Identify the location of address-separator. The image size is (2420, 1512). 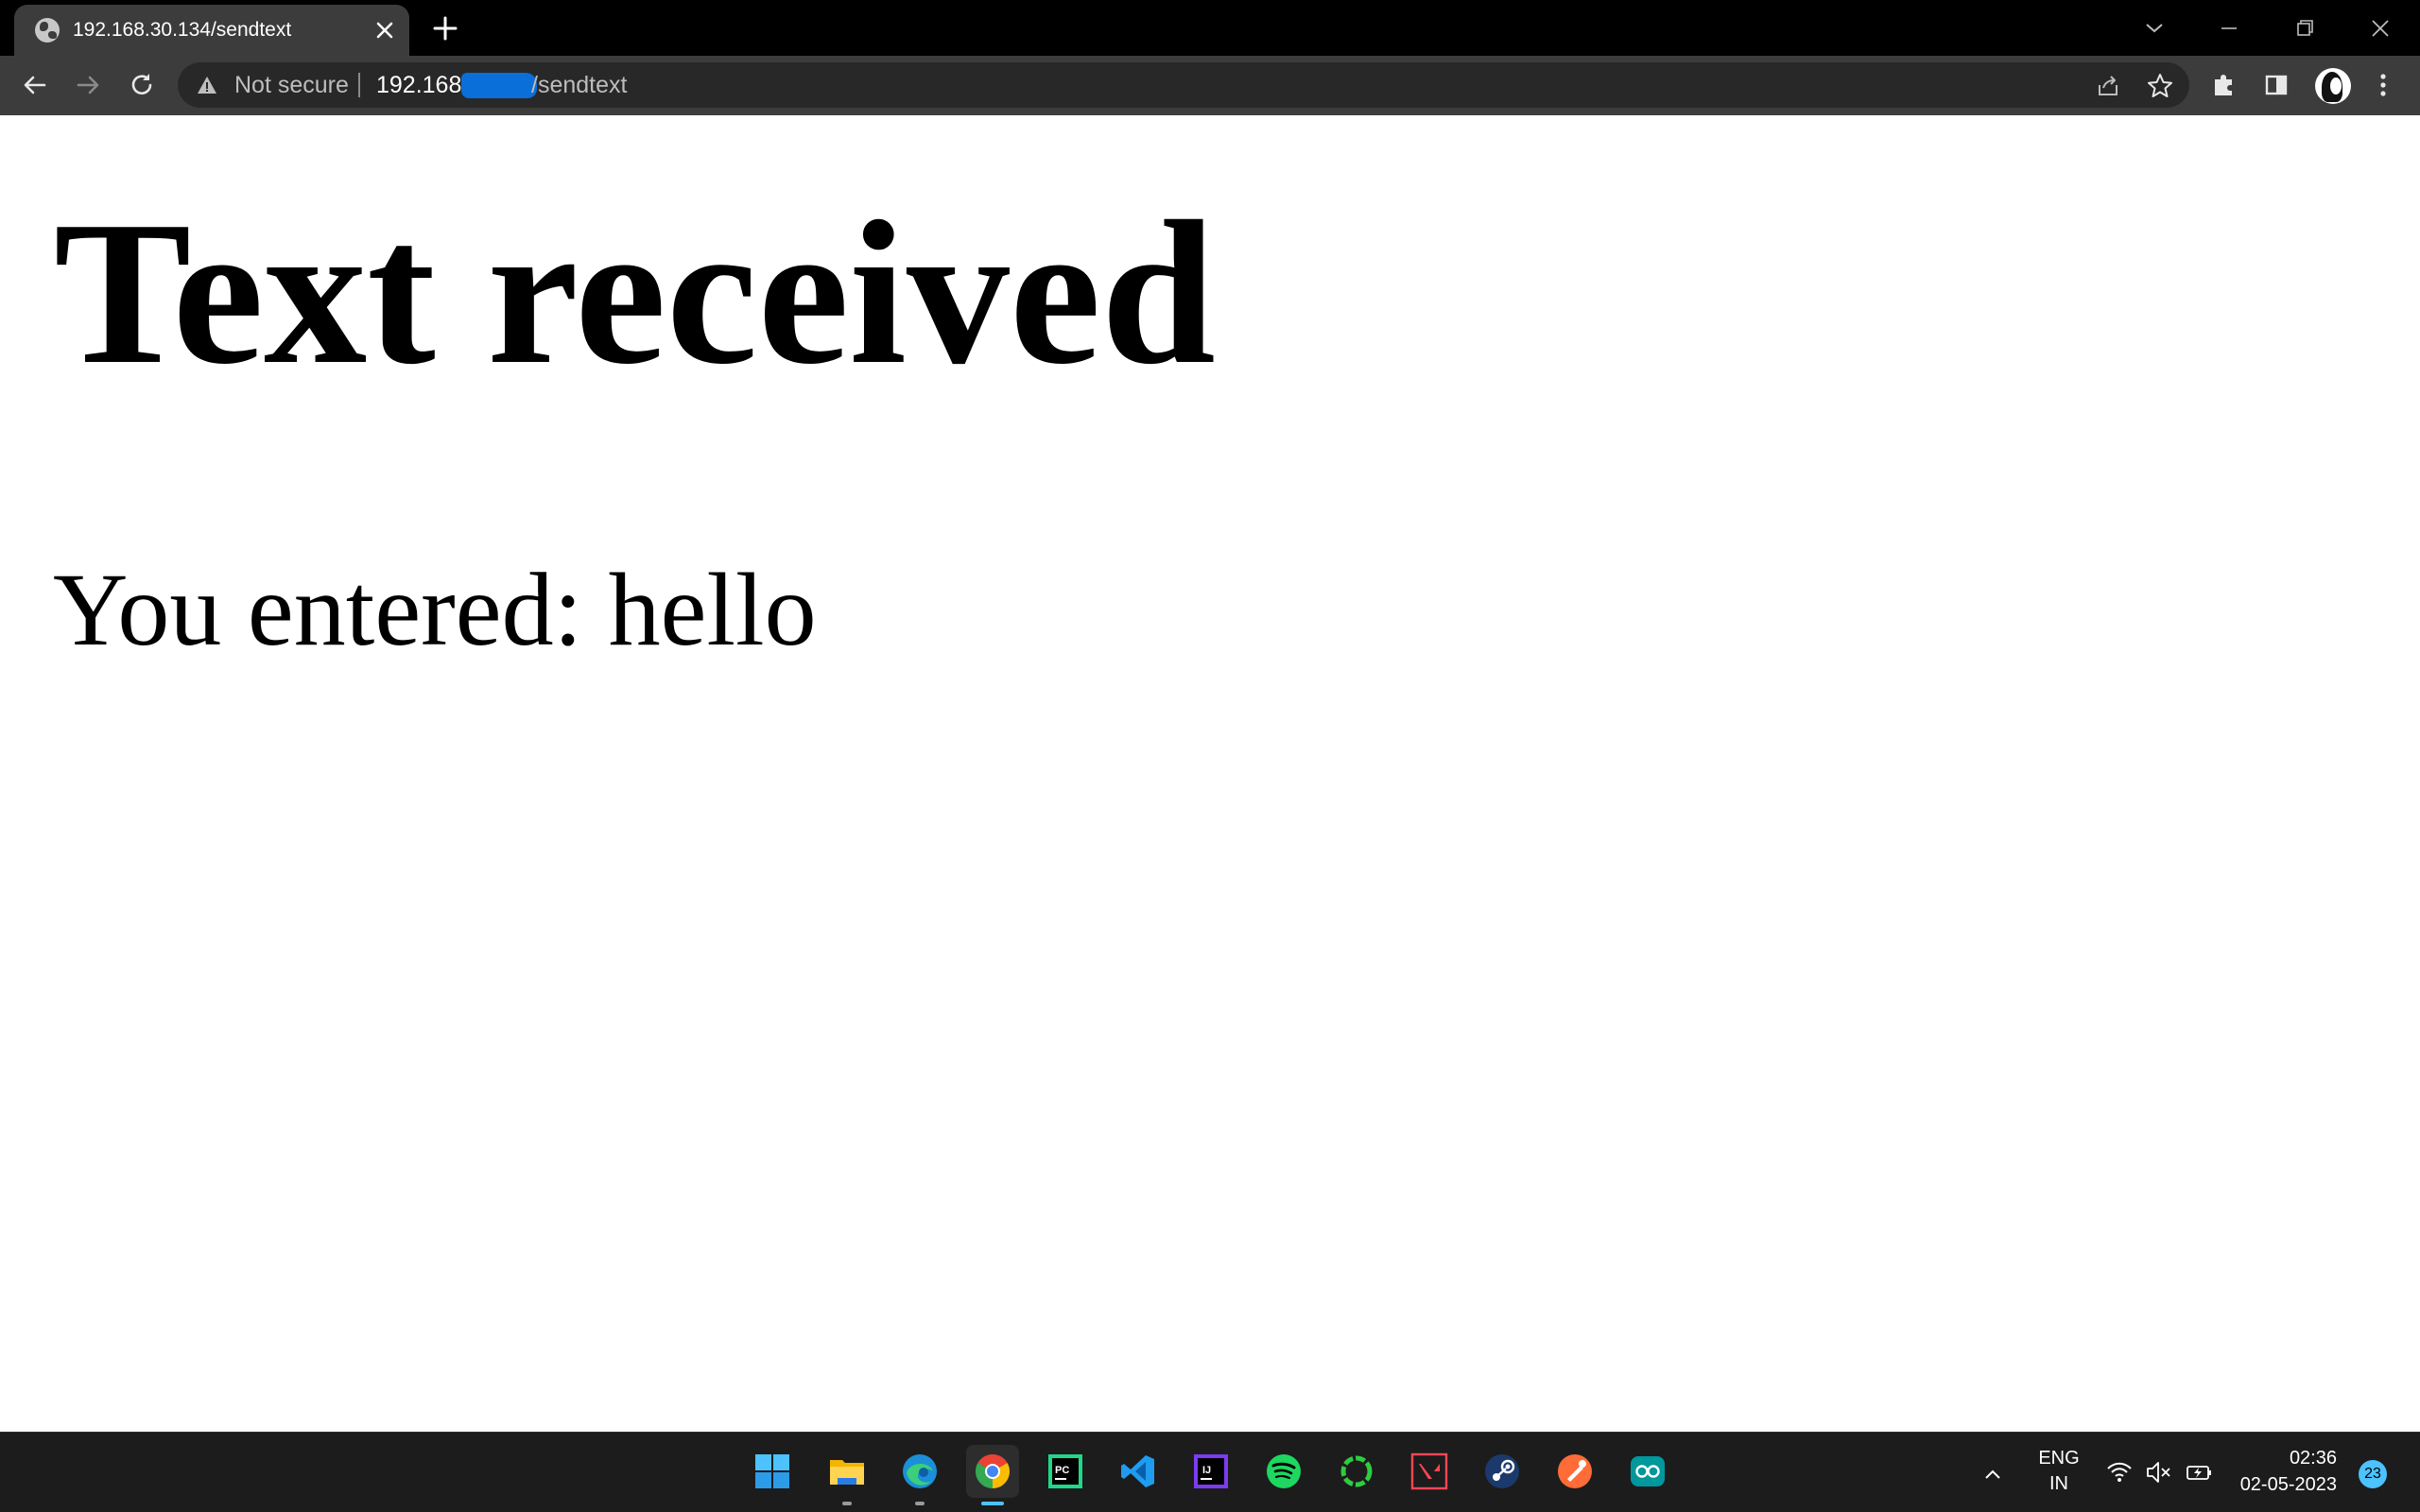
(359, 85).